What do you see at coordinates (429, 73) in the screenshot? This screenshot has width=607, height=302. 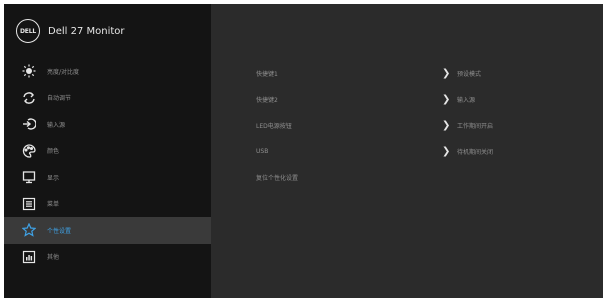 I see `setting-row-shortcut-key-1: 快捷键1 ❯ 预设模式` at bounding box center [429, 73].